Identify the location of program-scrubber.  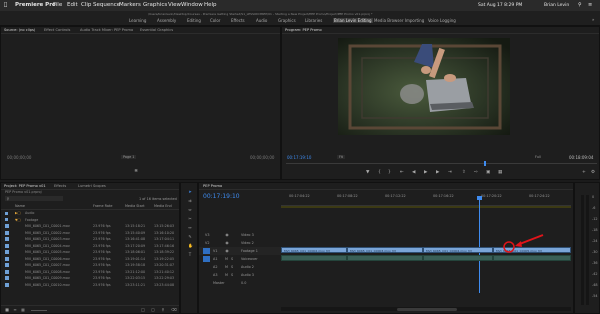
(441, 163).